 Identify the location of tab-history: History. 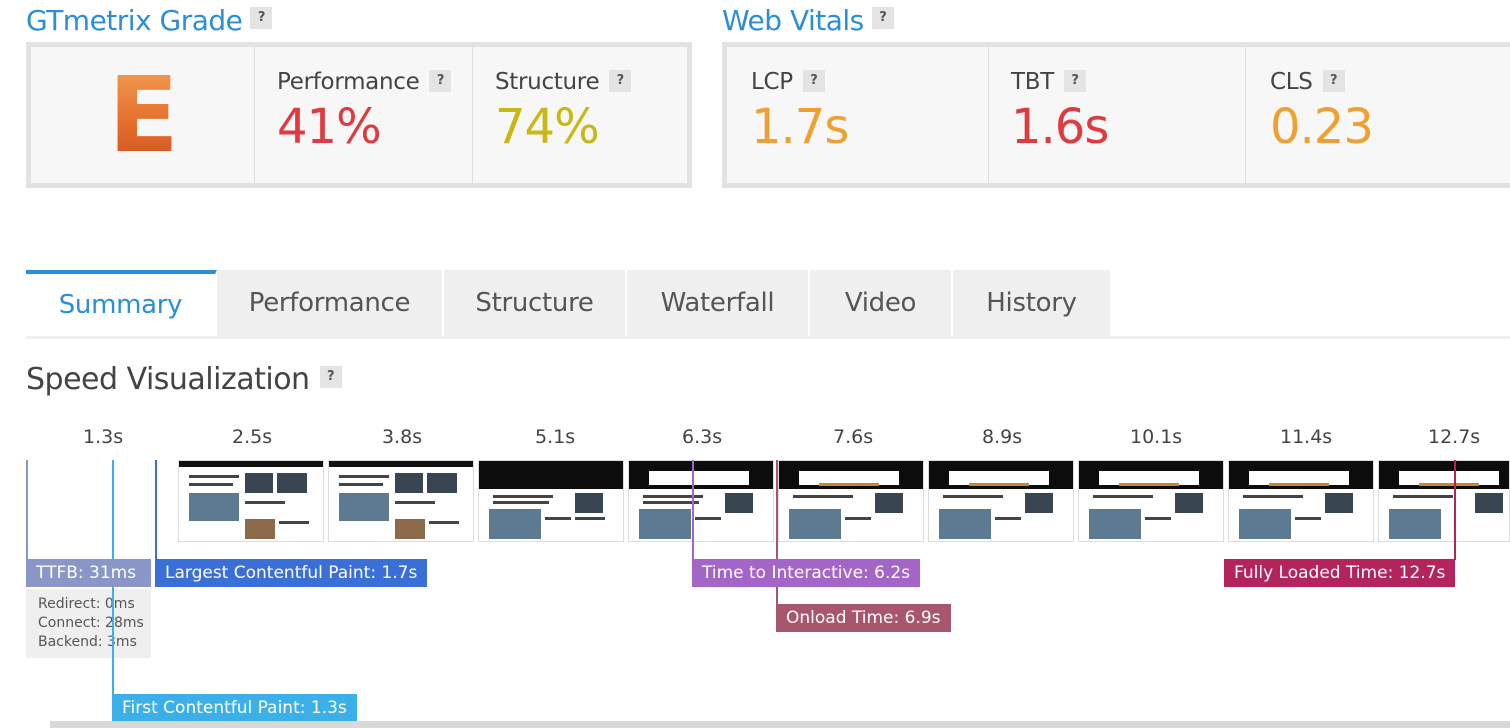
(1032, 303).